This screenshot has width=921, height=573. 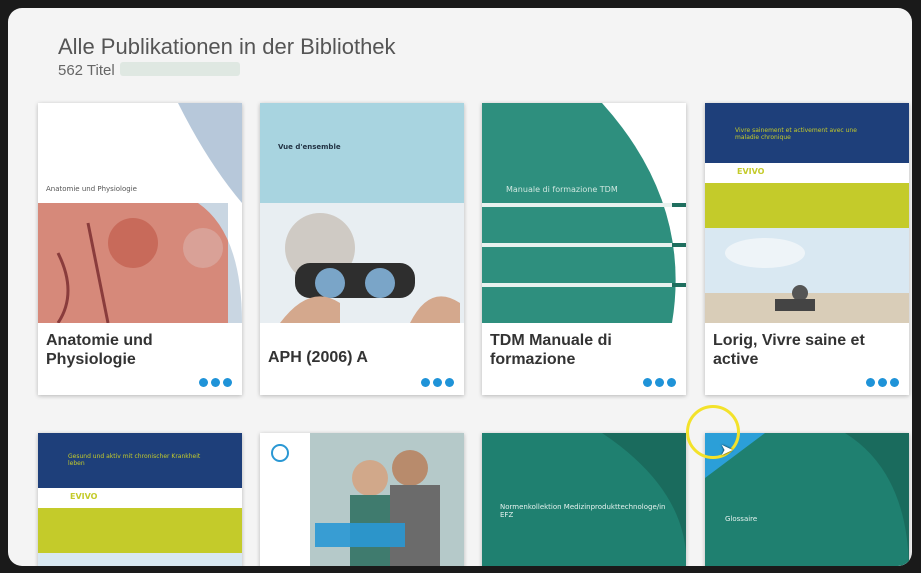 I want to click on publication-card-photo, so click(x=362, y=499).